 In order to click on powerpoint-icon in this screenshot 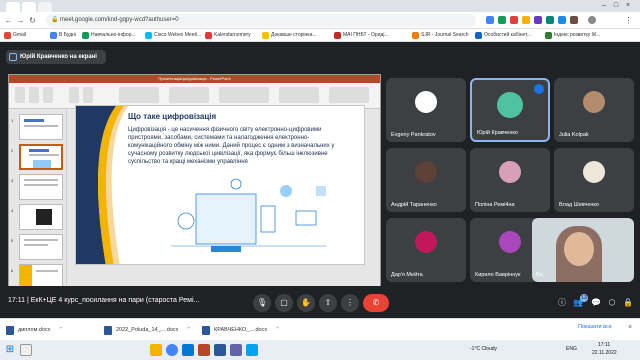, I will do `click(204, 350)`.